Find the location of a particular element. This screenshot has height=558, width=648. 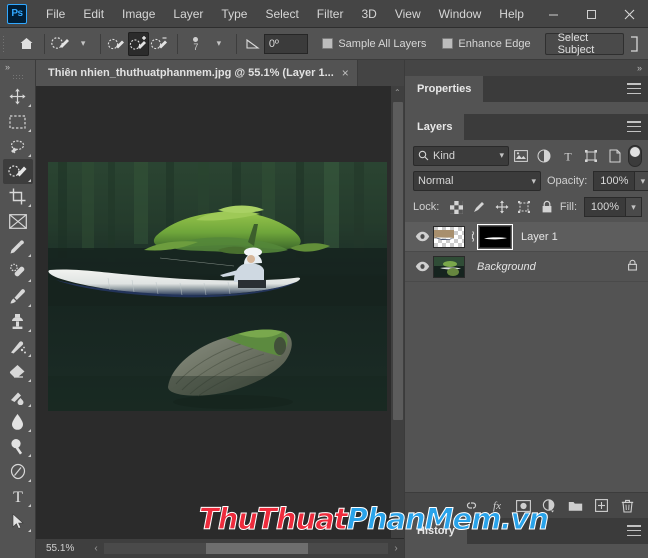

gradient-tool is located at coordinates (18, 396).